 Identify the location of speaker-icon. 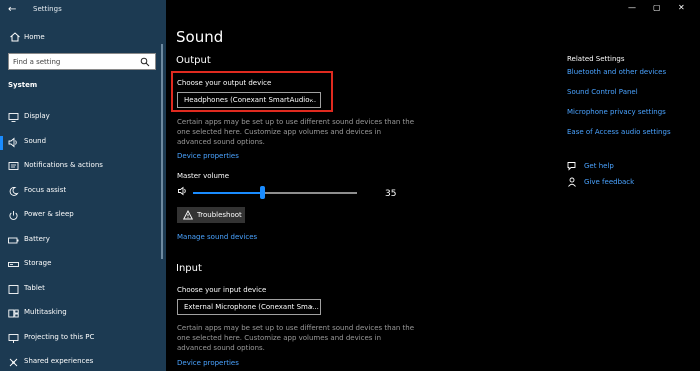
(12, 142).